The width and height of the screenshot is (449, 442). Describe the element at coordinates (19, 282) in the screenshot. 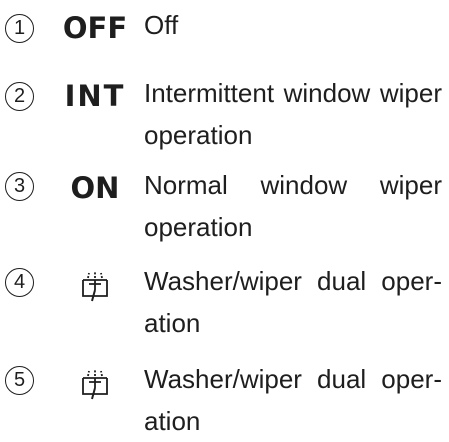

I see `item-number-badge: 4` at that location.